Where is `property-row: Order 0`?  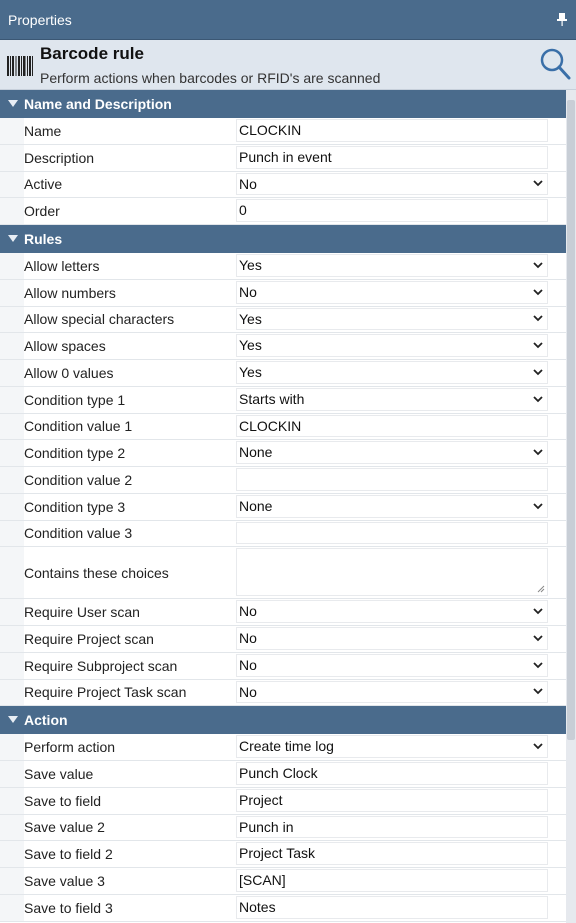
property-row: Order 0 is located at coordinates (283, 211).